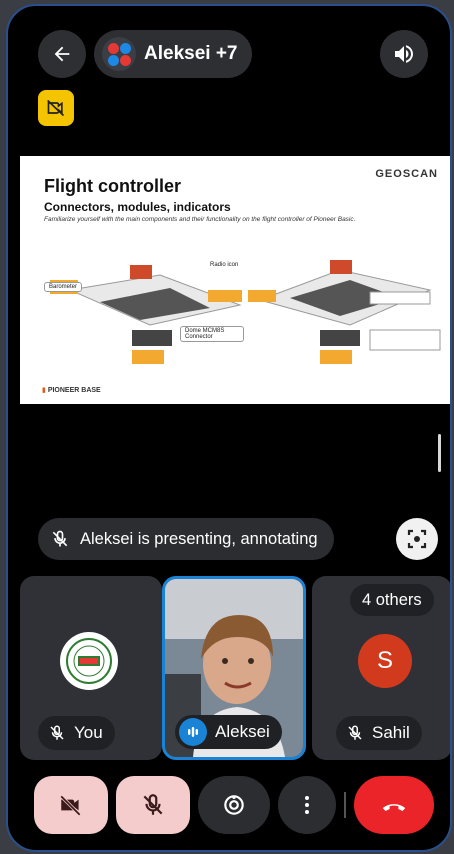 Image resolution: width=454 pixels, height=854 pixels. What do you see at coordinates (242, 731) in the screenshot?
I see `participant-name-aleksei: Aleksei` at bounding box center [242, 731].